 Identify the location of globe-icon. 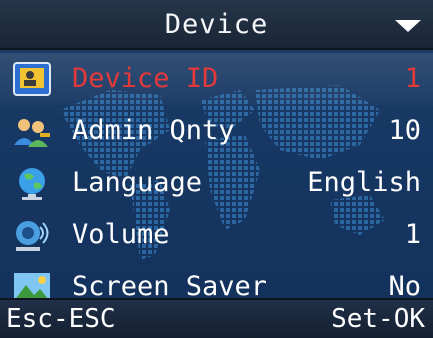
(32, 184).